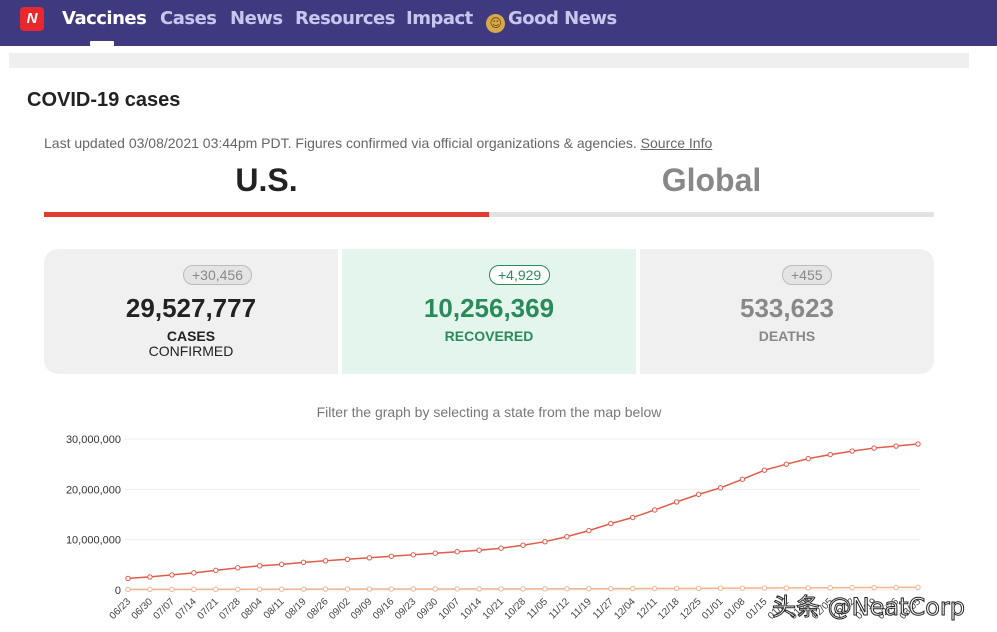 The image size is (997, 632). What do you see at coordinates (489, 308) in the screenshot?
I see `recovered-value: 10,256,369` at bounding box center [489, 308].